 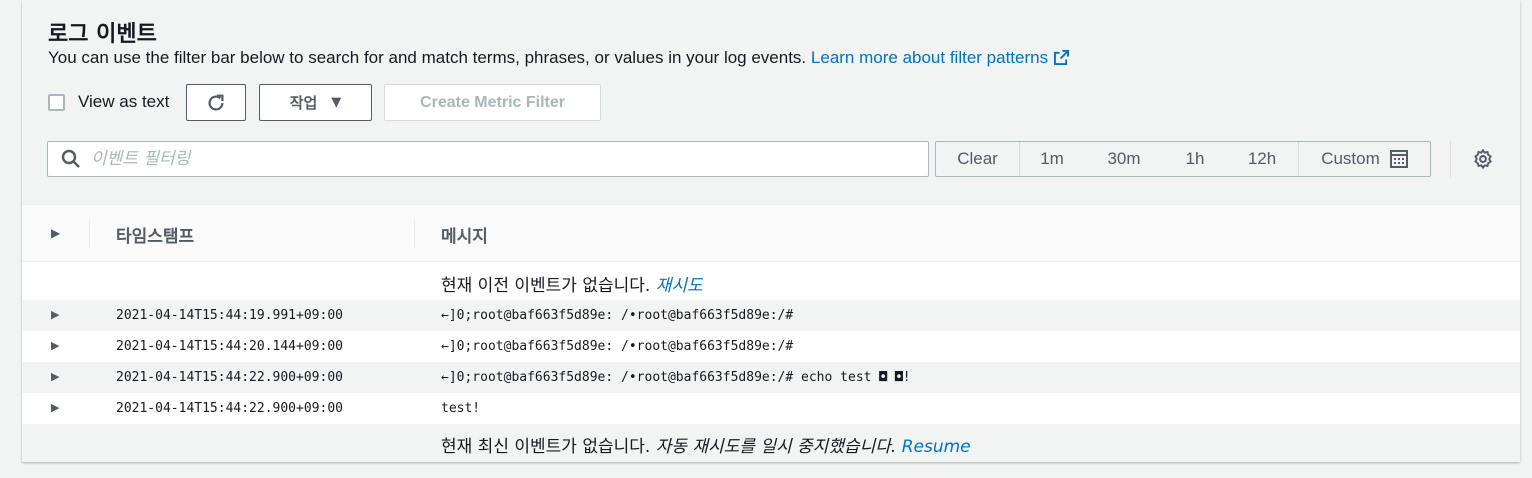 I want to click on range-1m: 1m, so click(x=1052, y=159).